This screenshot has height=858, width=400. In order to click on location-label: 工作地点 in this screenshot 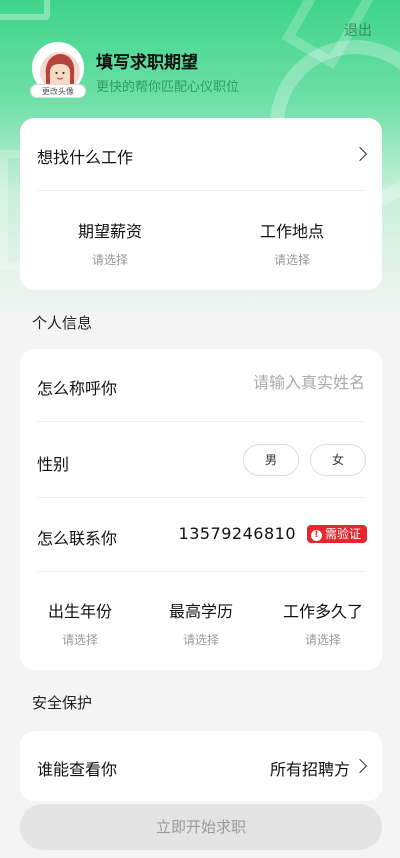, I will do `click(291, 231)`.